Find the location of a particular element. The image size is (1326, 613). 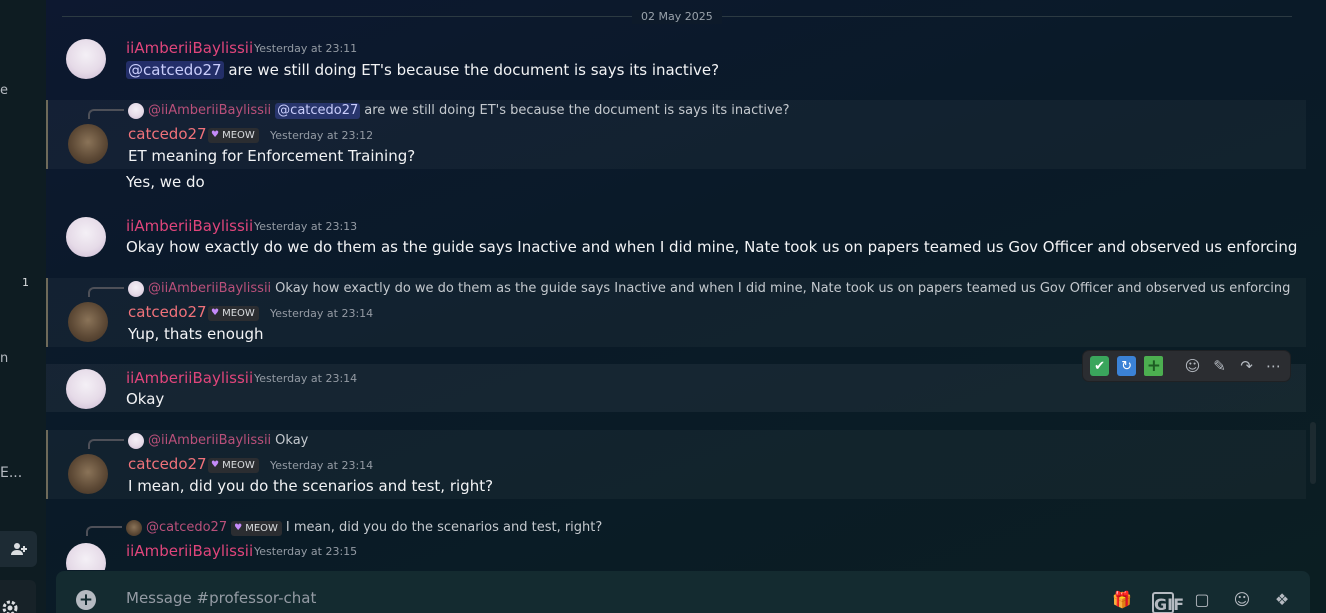

scrollbar-thumb is located at coordinates (1313, 453).